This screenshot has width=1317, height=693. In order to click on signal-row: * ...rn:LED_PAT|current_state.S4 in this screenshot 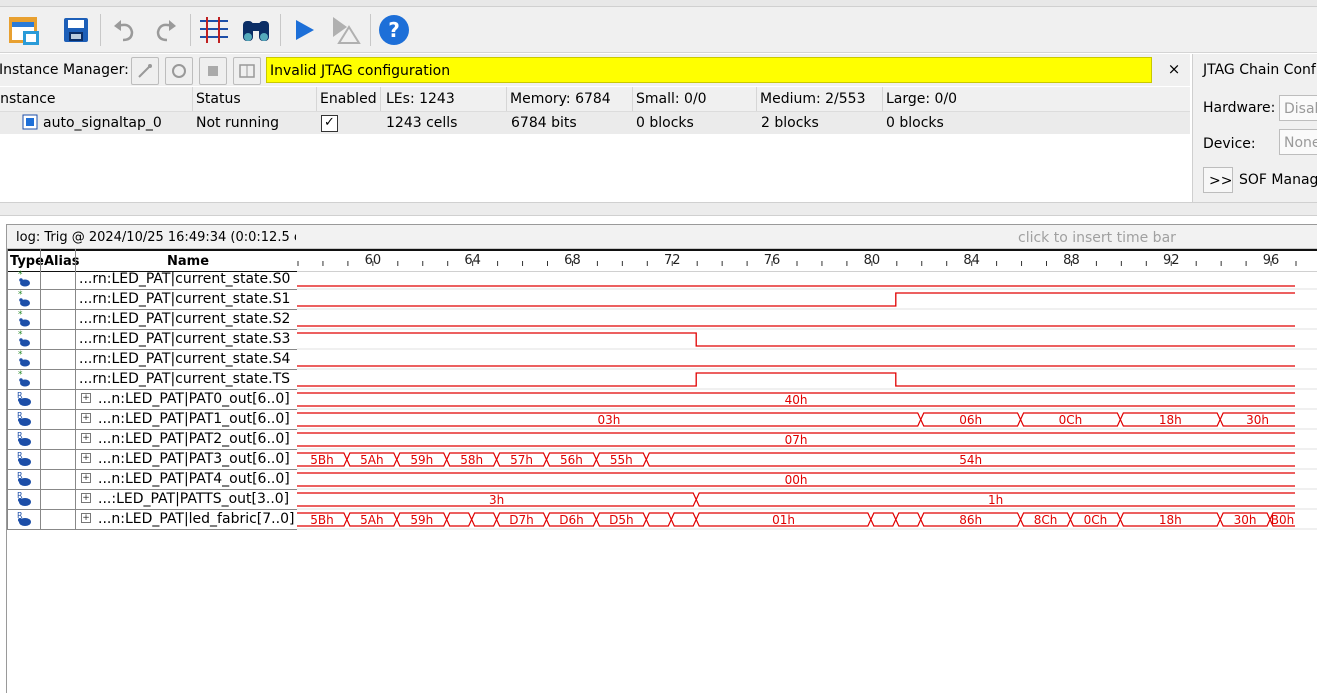, I will do `click(152, 359)`.